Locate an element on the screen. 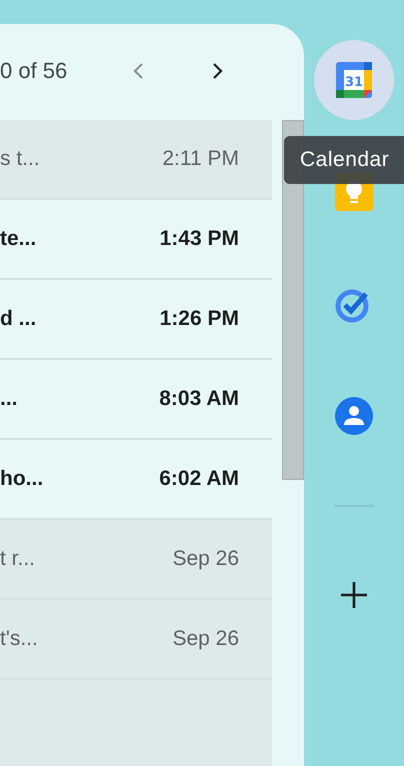  person-icon is located at coordinates (354, 416).